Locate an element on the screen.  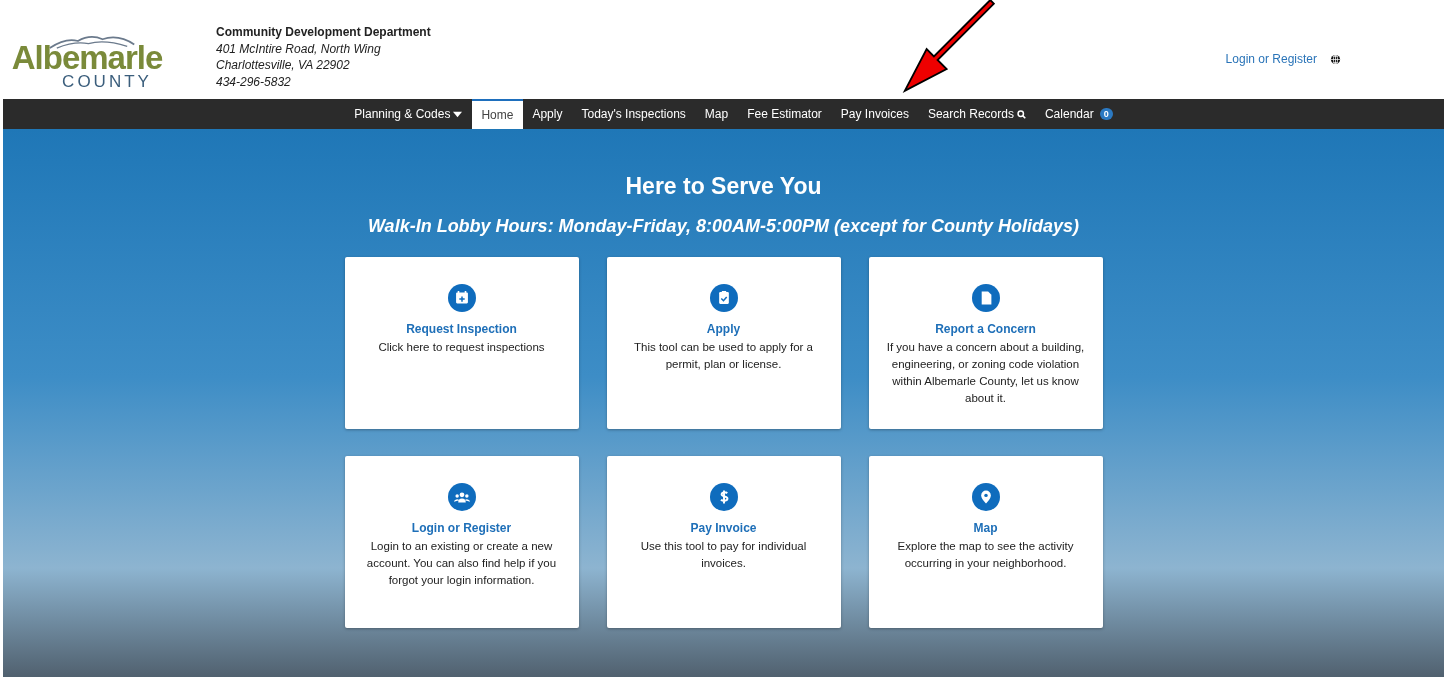
card-title: Login or Register is located at coordinates (461, 528).